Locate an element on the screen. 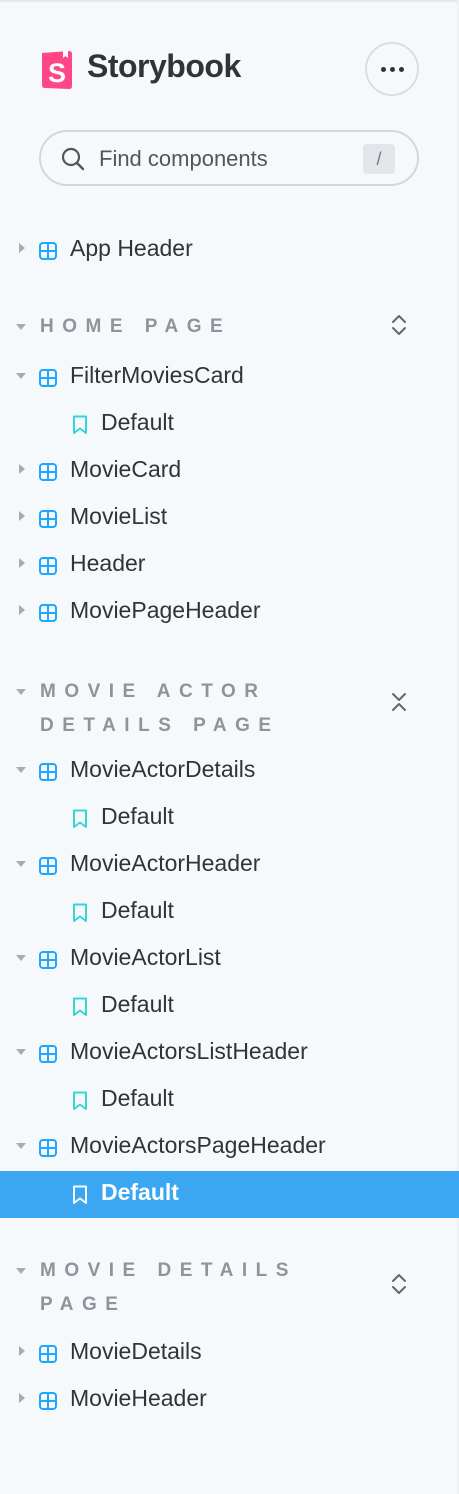 Image resolution: width=459 pixels, height=1494 pixels. more-options-button is located at coordinates (392, 69).